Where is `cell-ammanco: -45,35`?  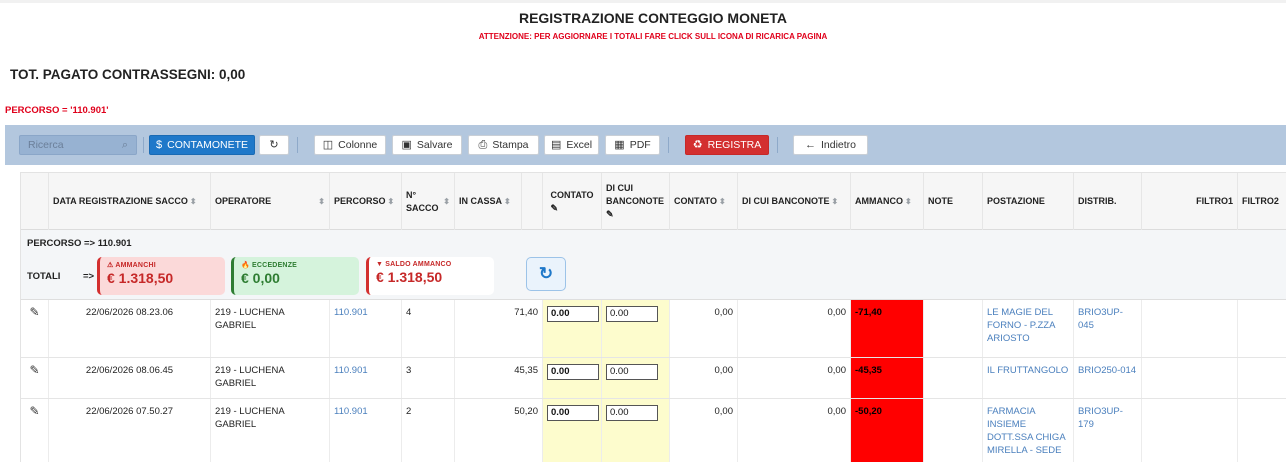 cell-ammanco: -45,35 is located at coordinates (887, 378).